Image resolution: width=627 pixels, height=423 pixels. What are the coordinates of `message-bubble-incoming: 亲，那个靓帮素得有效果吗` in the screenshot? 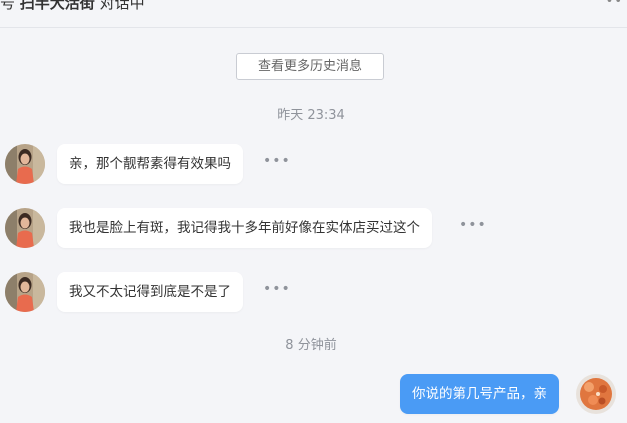 It's located at (150, 164).